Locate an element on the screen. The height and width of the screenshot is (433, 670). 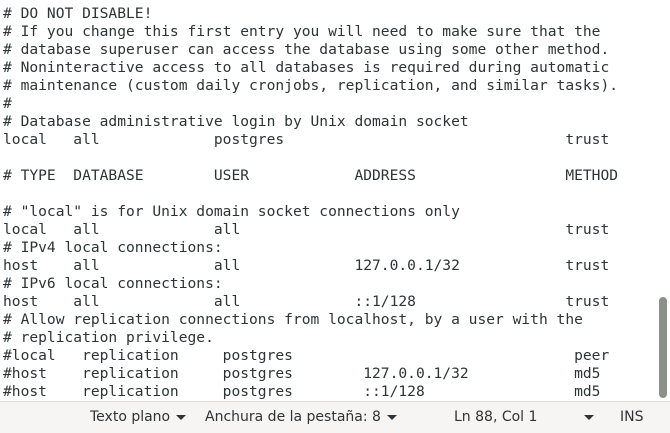
cursor-position-menu is located at coordinates (586, 417).